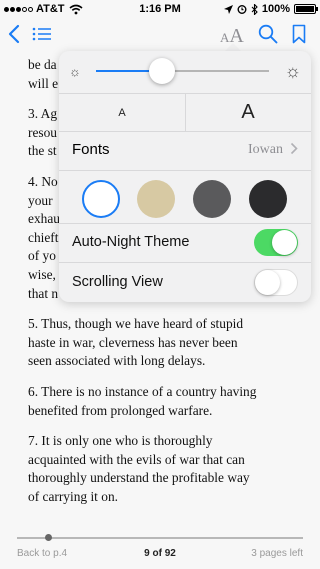 The width and height of the screenshot is (320, 569). Describe the element at coordinates (299, 34) in the screenshot. I see `bookmark-icon` at that location.